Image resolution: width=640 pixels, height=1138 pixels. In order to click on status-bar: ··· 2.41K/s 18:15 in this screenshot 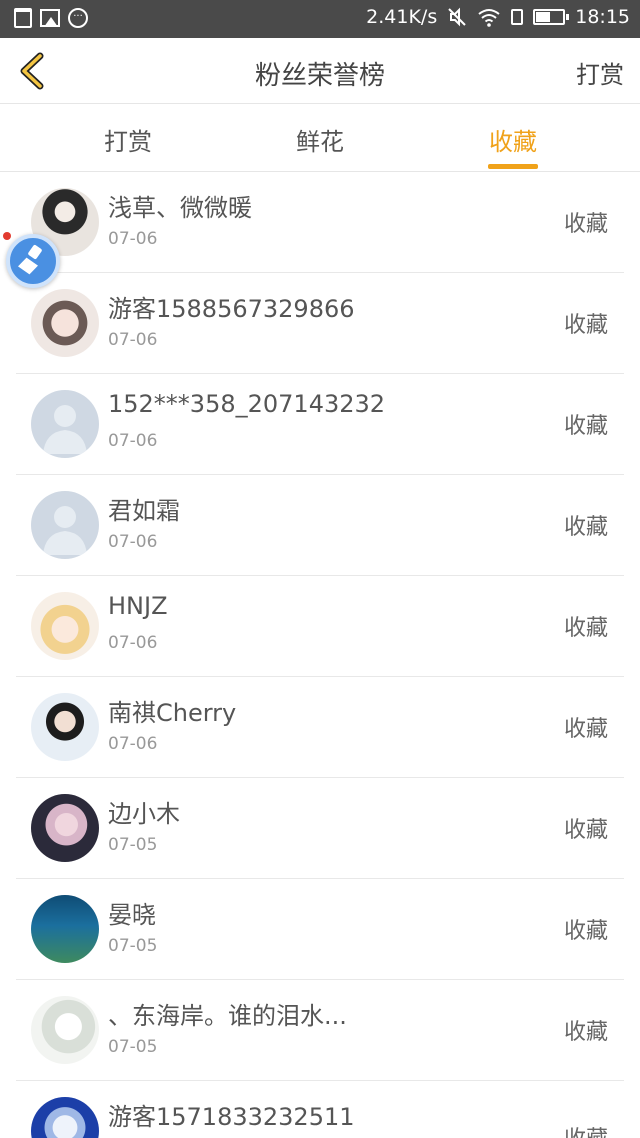, I will do `click(320, 19)`.